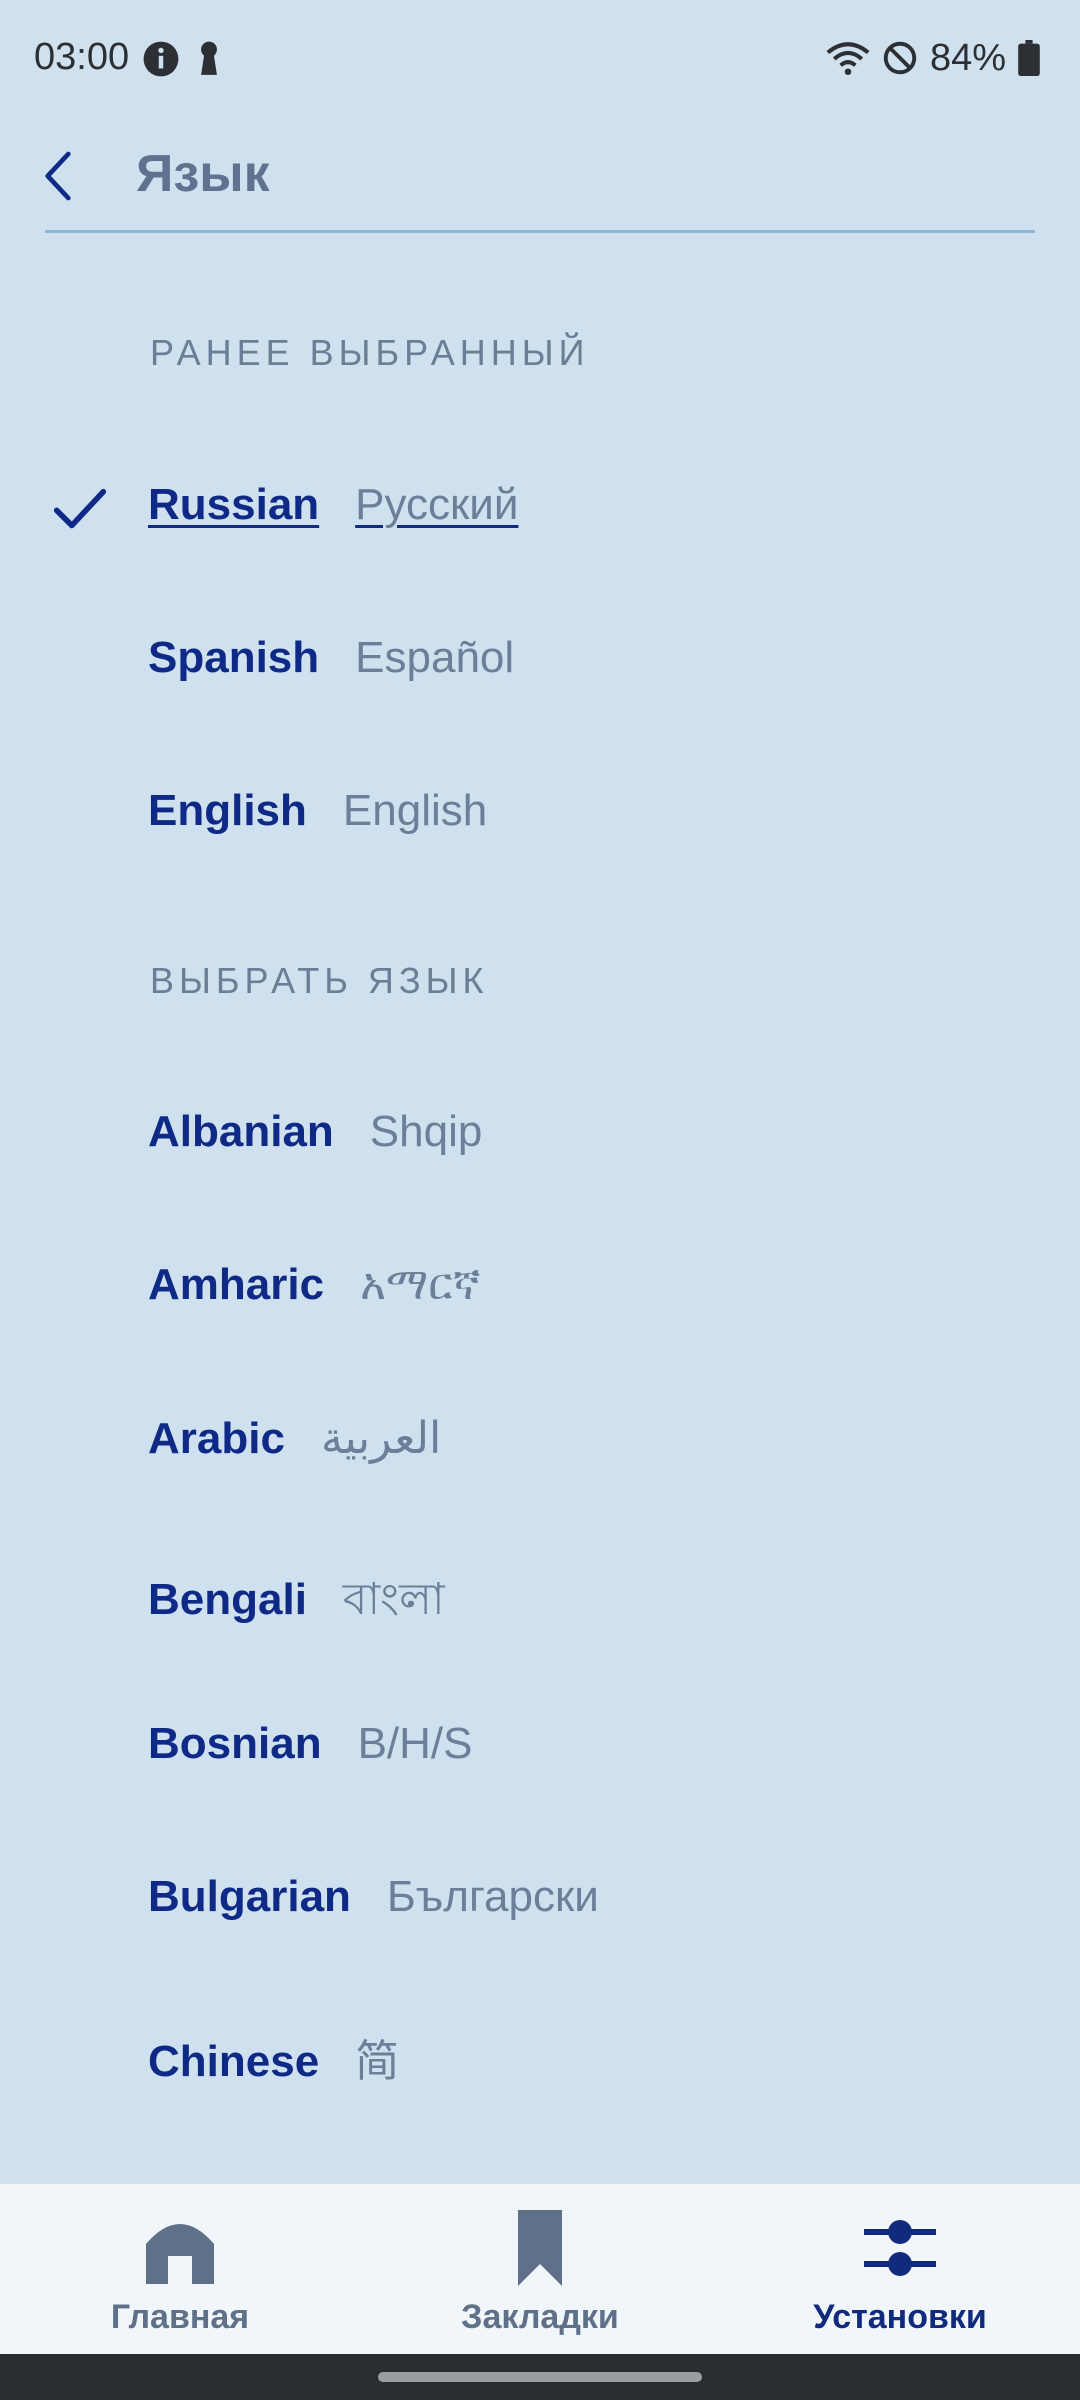 Image resolution: width=1080 pixels, height=2400 pixels. Describe the element at coordinates (80, 508) in the screenshot. I see `checkmark-icon` at that location.